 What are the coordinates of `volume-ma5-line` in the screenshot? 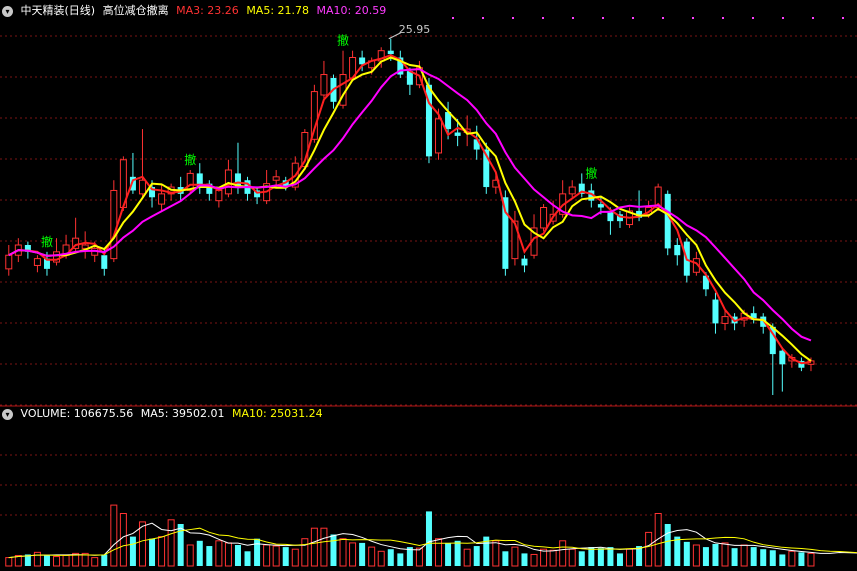 It's located at (432, 540).